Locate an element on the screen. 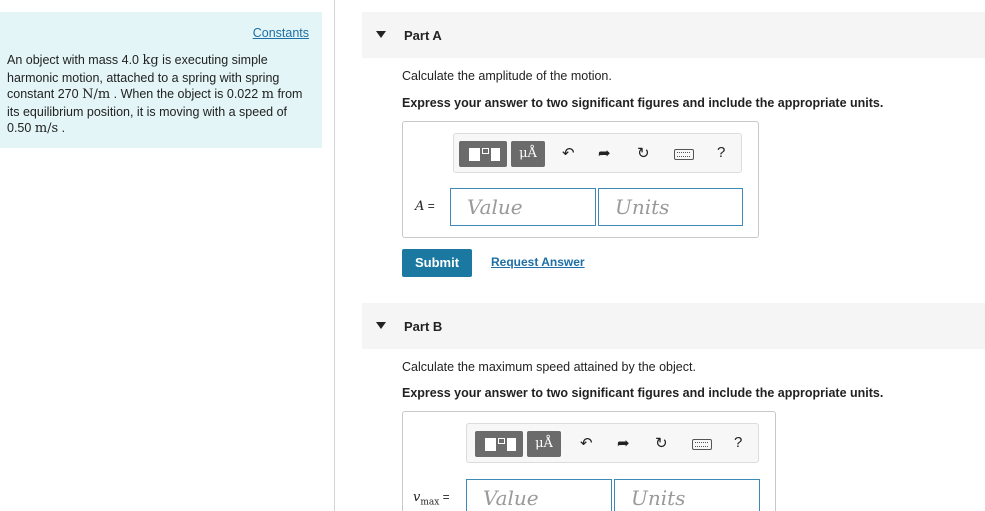 The height and width of the screenshot is (511, 985). part-b-header: Part B is located at coordinates (673, 326).